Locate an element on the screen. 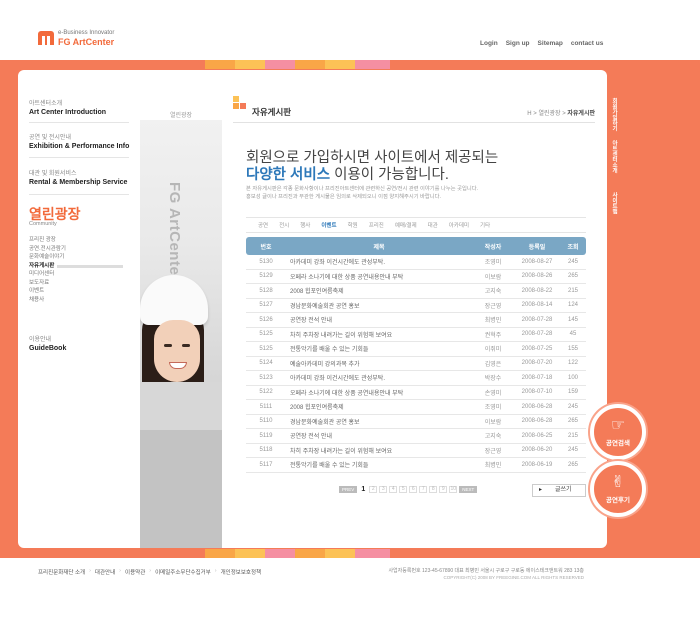 The width and height of the screenshot is (700, 624). subnav-item: 프리진 광장 is located at coordinates (47, 240).